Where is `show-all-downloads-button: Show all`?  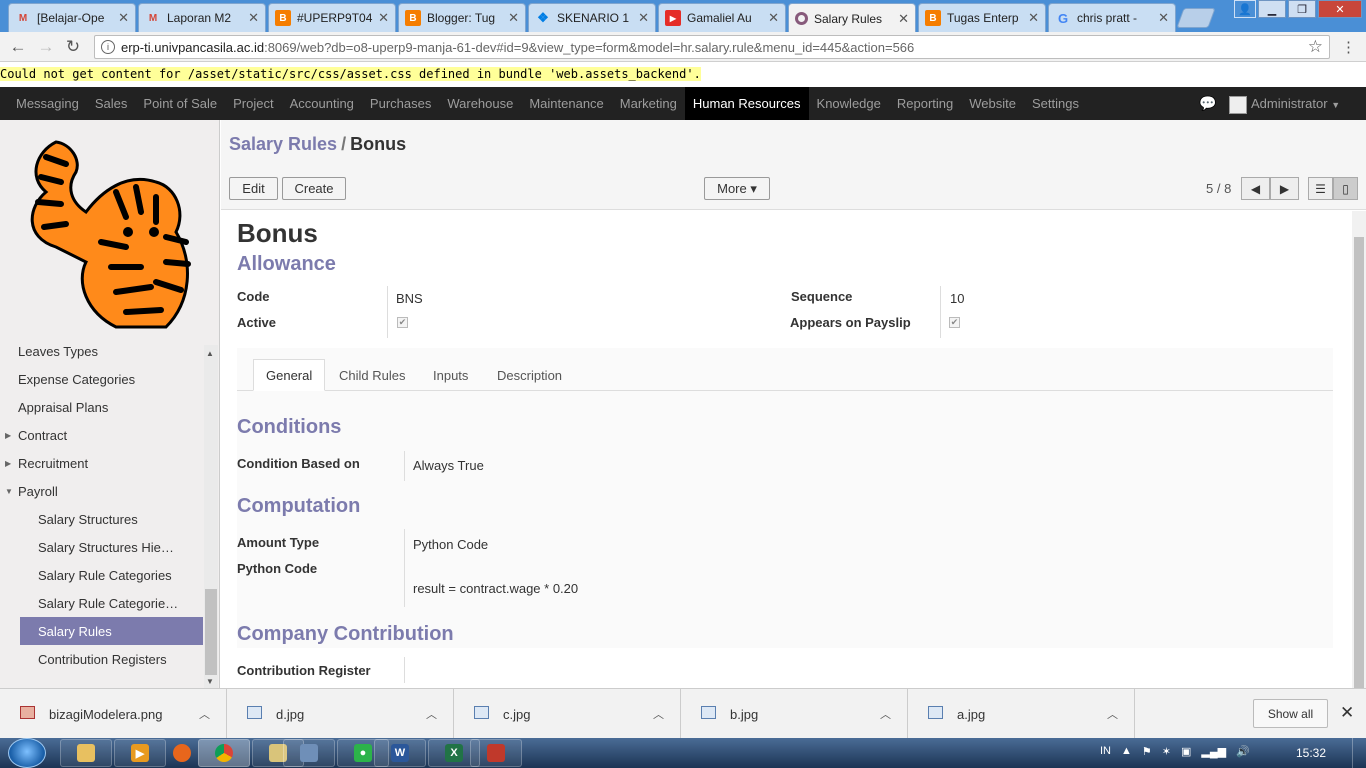
show-all-downloads-button: Show all is located at coordinates (1290, 713).